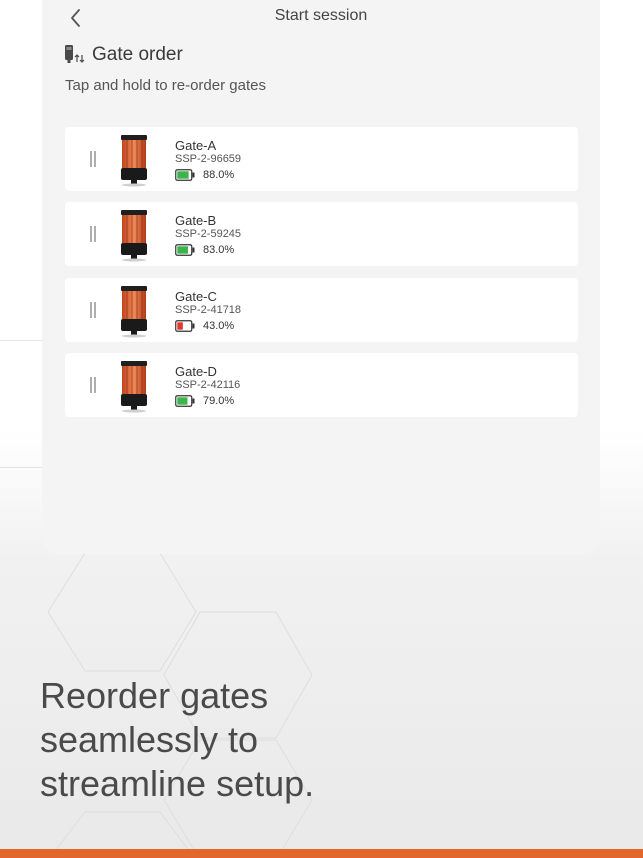 This screenshot has width=643, height=858. Describe the element at coordinates (196, 220) in the screenshot. I see `gate-name: Gate-B` at that location.